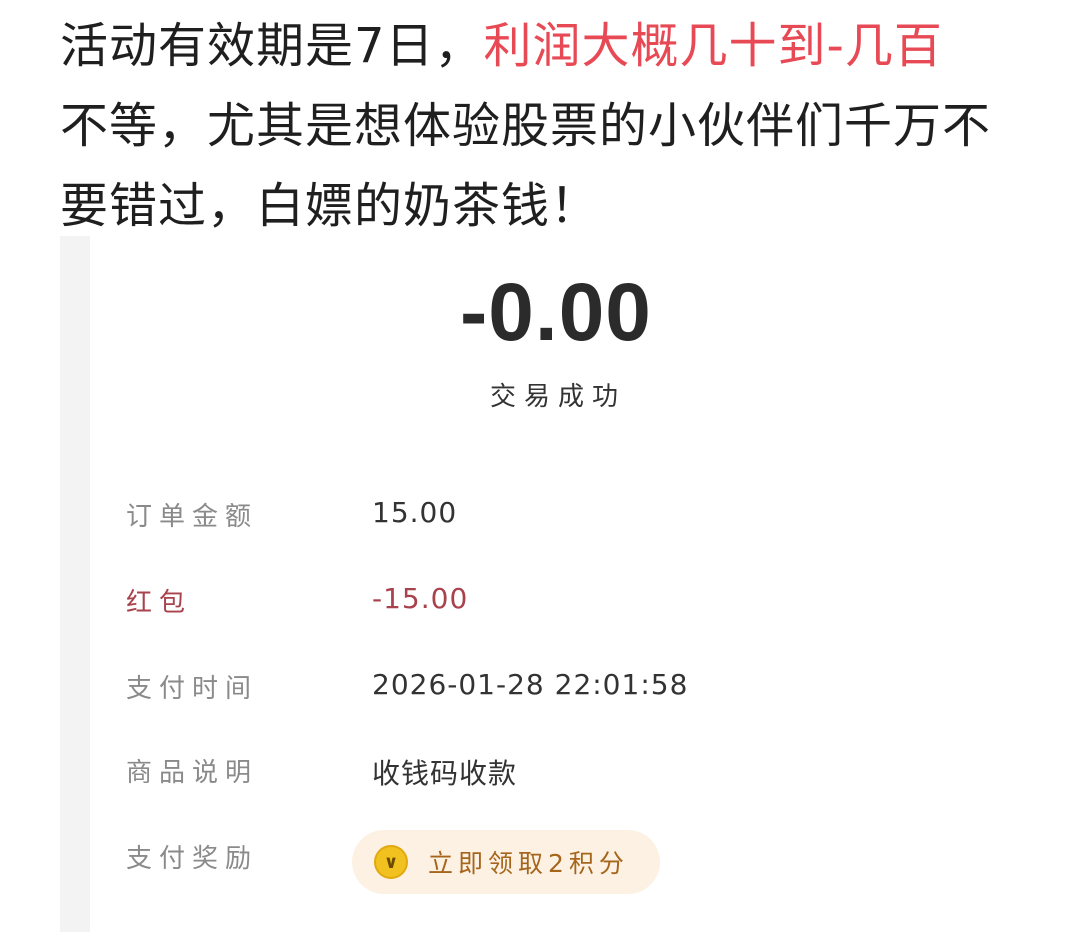  Describe the element at coordinates (528, 863) in the screenshot. I see `claim-points-label: 立即领取2积分` at that location.